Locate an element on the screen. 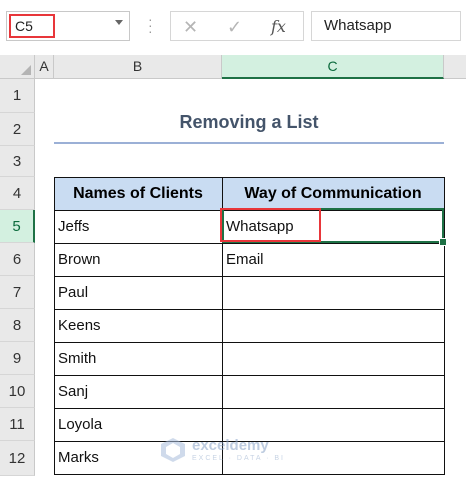 The width and height of the screenshot is (466, 483). watermark-name: exceldemy is located at coordinates (230, 445).